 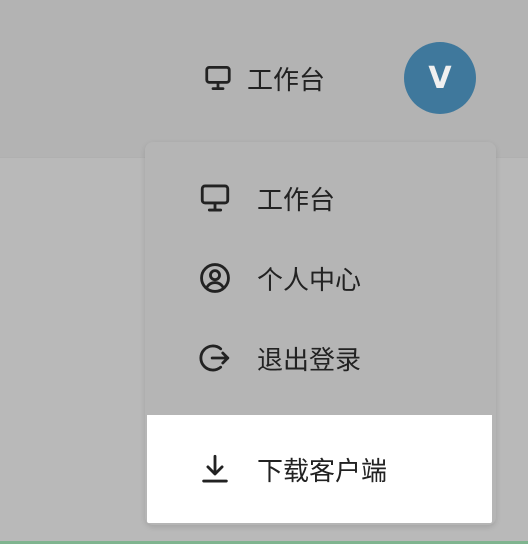 What do you see at coordinates (309, 280) in the screenshot?
I see `menu-item-label: 个人中心` at bounding box center [309, 280].